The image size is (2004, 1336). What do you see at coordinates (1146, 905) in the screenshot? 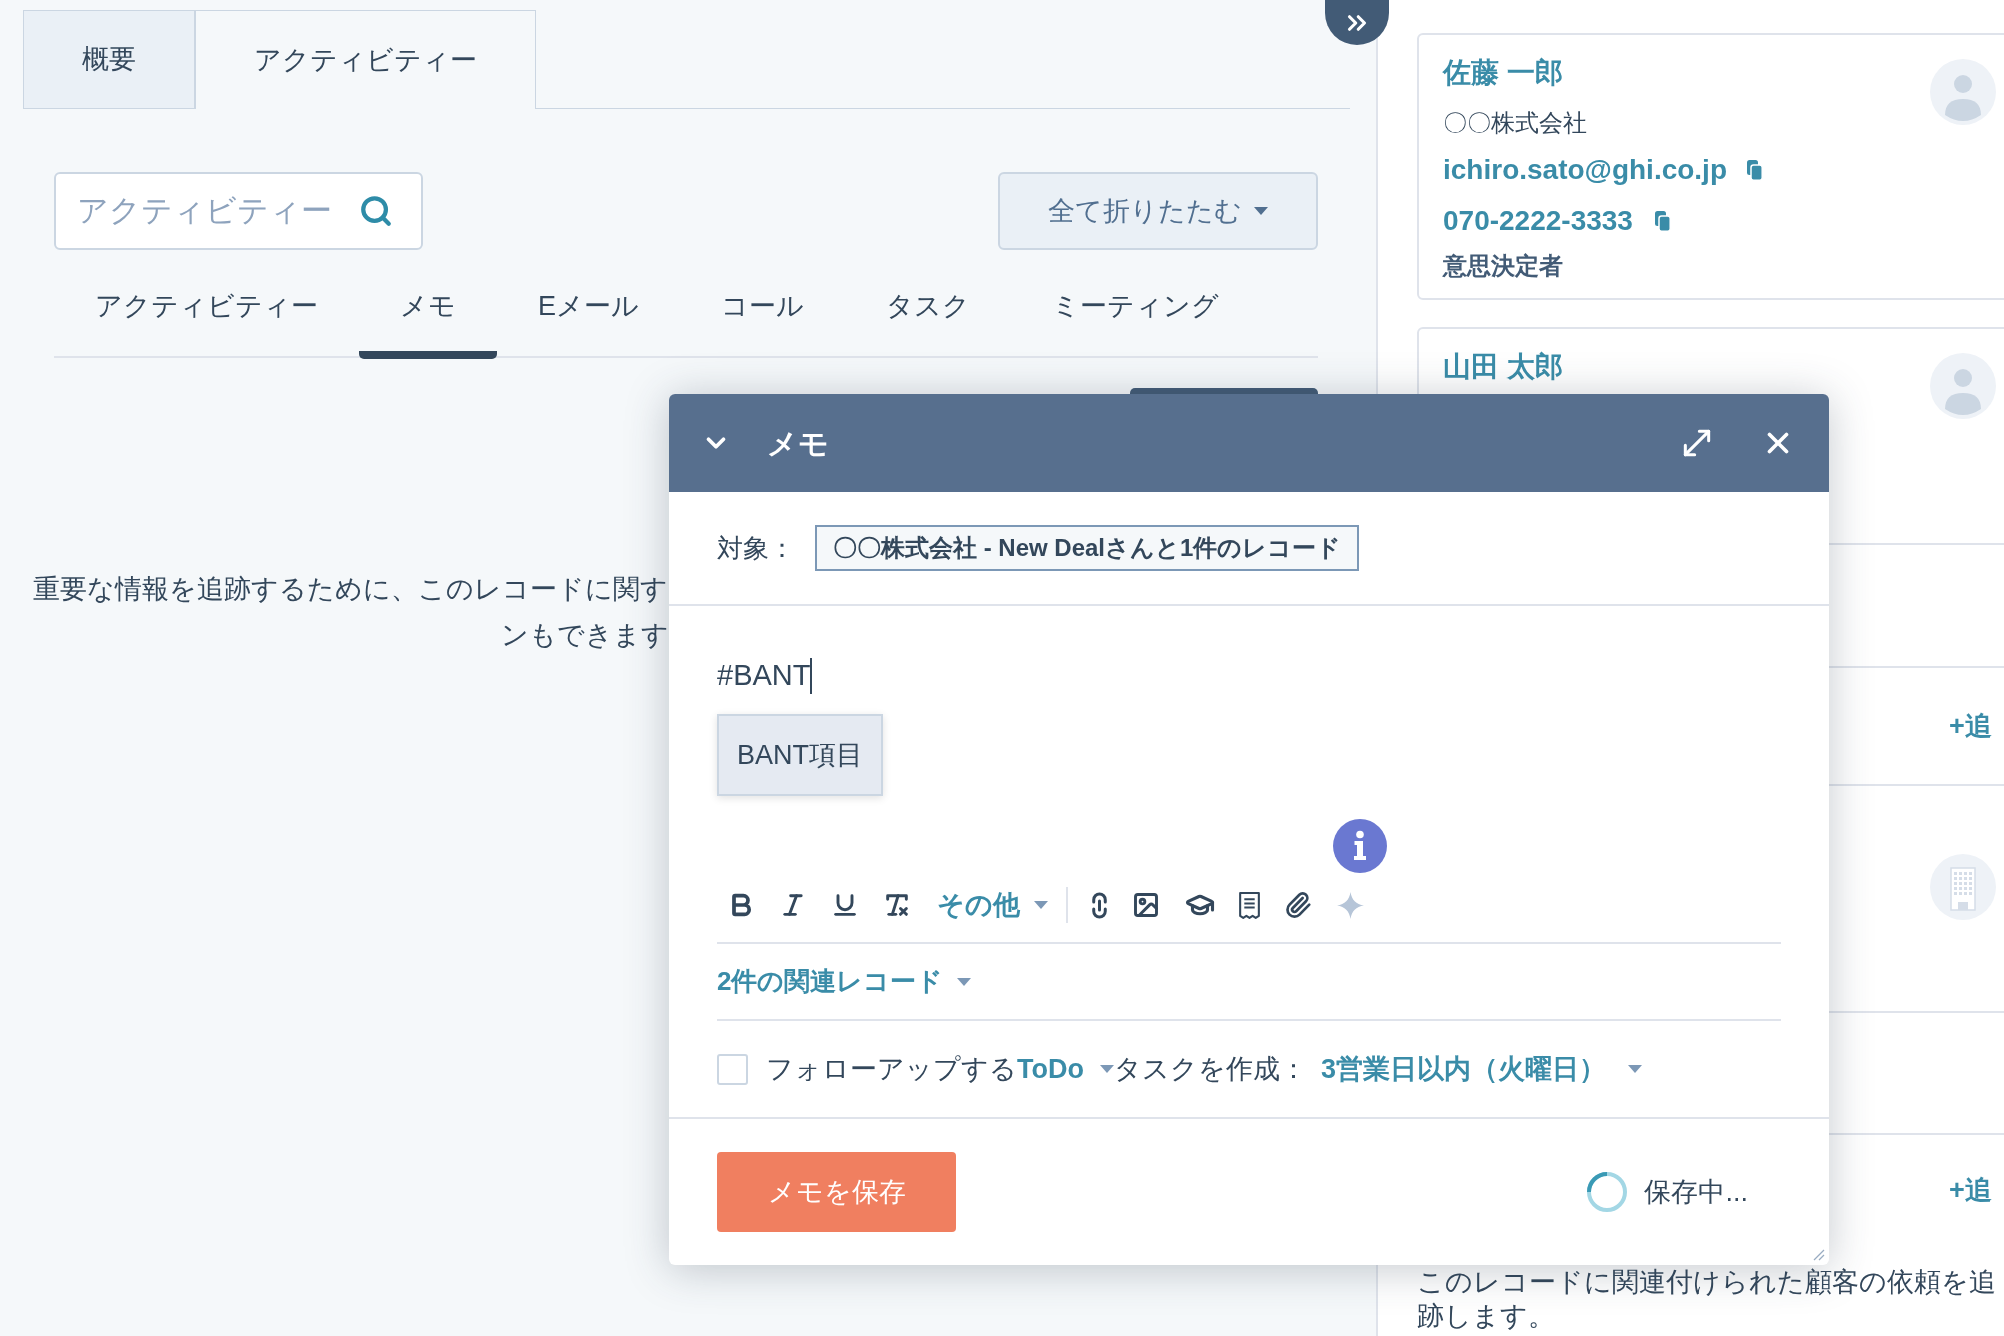
I see `image-icon` at bounding box center [1146, 905].